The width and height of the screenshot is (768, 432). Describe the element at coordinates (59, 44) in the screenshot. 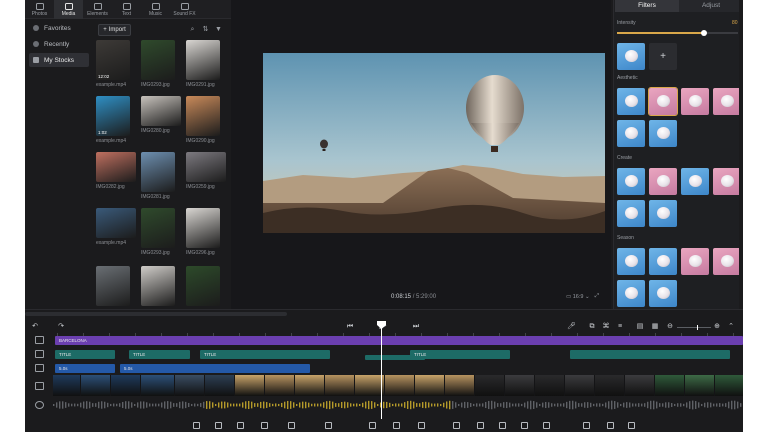

I see `nav-item-recently: Recently` at that location.